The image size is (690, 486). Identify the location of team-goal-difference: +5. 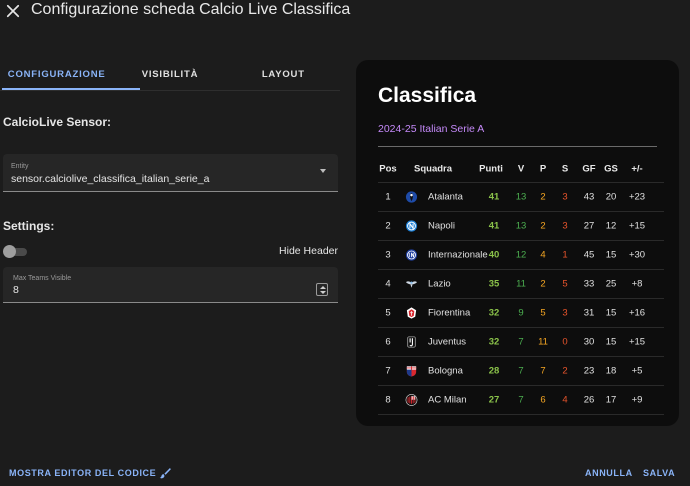
(637, 371).